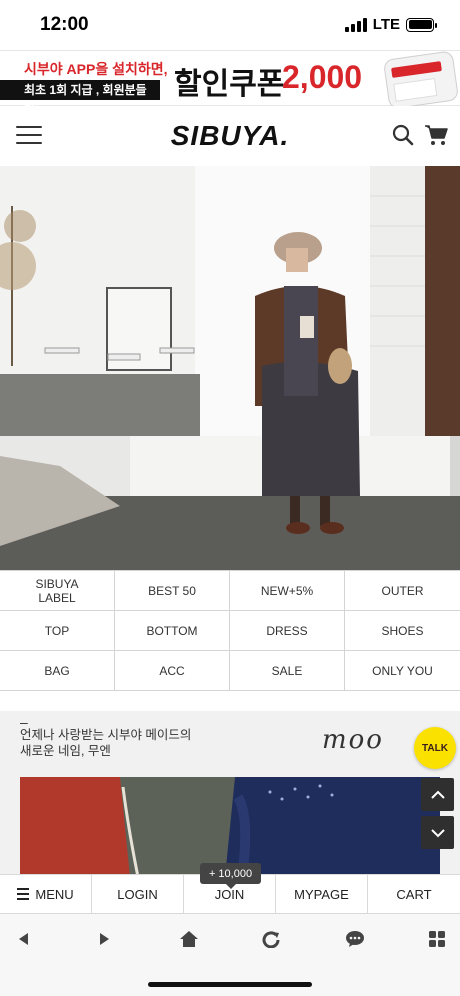 This screenshot has width=460, height=996. Describe the element at coordinates (65, 751) in the screenshot. I see `moo-description-line2: 새로운 네임, 무엔` at that location.